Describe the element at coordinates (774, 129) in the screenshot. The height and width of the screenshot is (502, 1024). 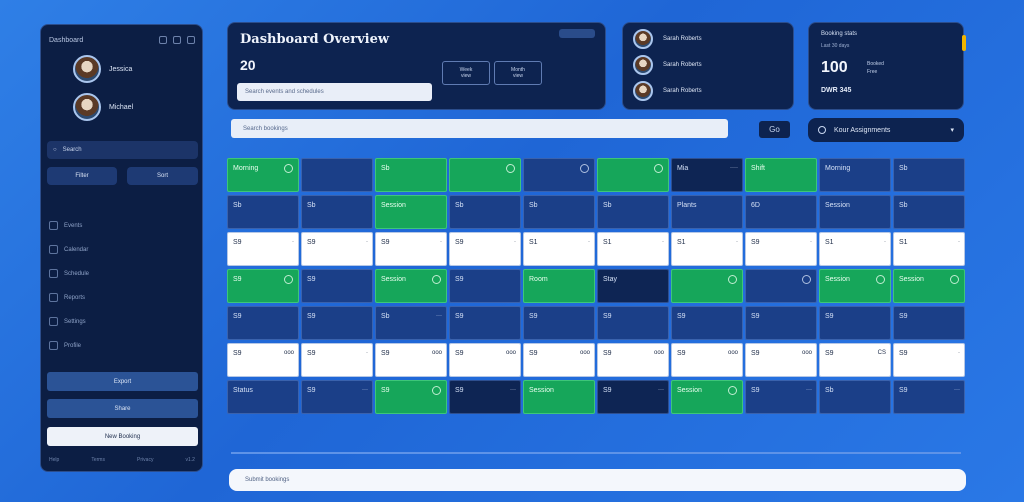
I see `go-button: Go` at that location.